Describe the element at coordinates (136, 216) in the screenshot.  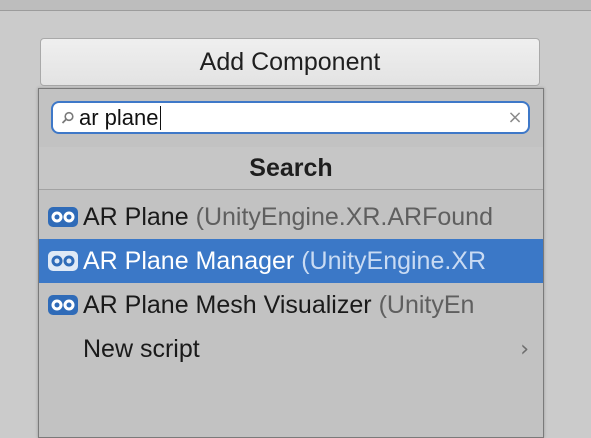
I see `list-item-name: AR Plane` at that location.